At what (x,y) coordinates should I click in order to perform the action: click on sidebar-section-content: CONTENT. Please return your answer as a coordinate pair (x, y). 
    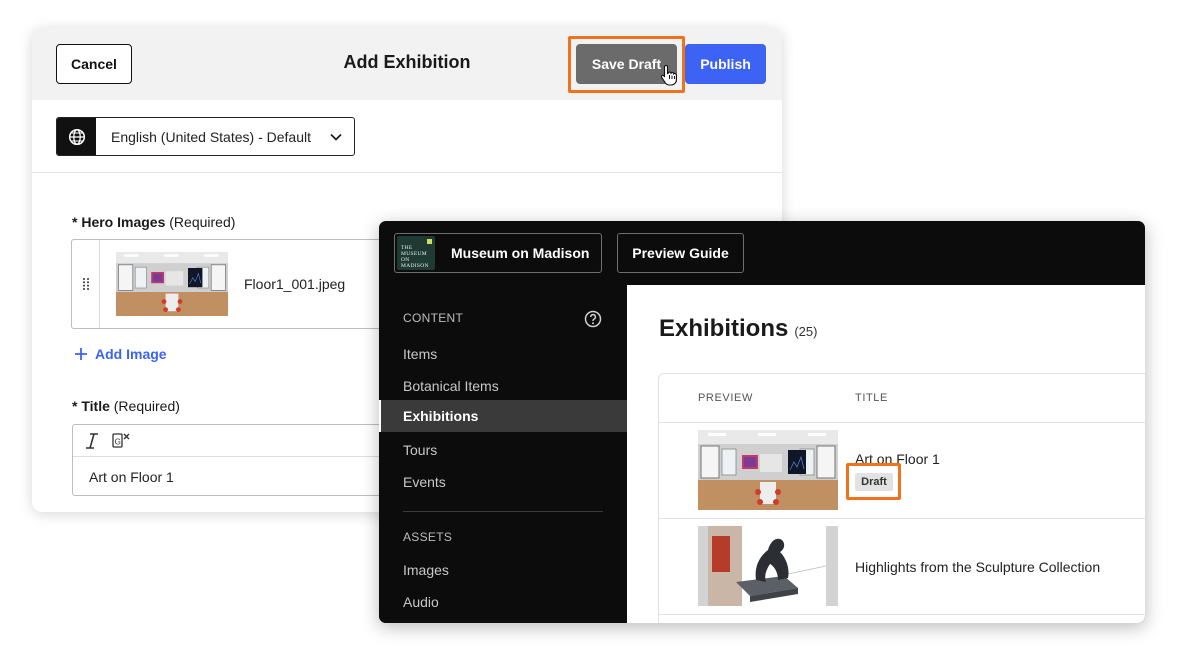
    Looking at the image, I should click on (433, 318).